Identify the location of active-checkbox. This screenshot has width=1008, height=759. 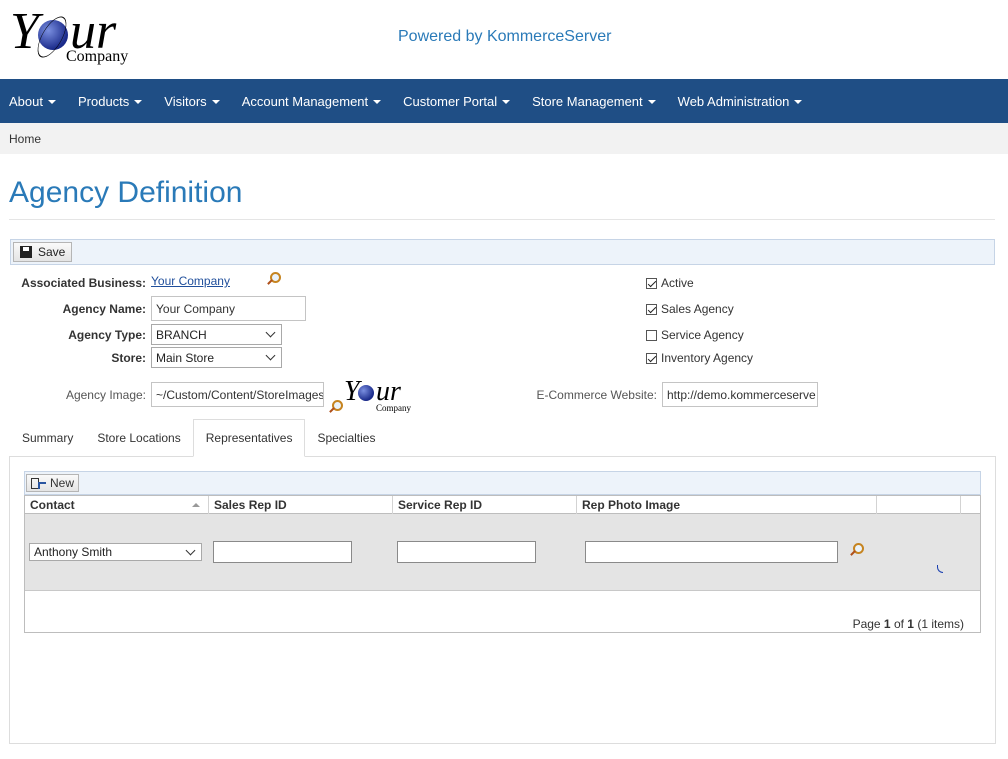
(651, 283).